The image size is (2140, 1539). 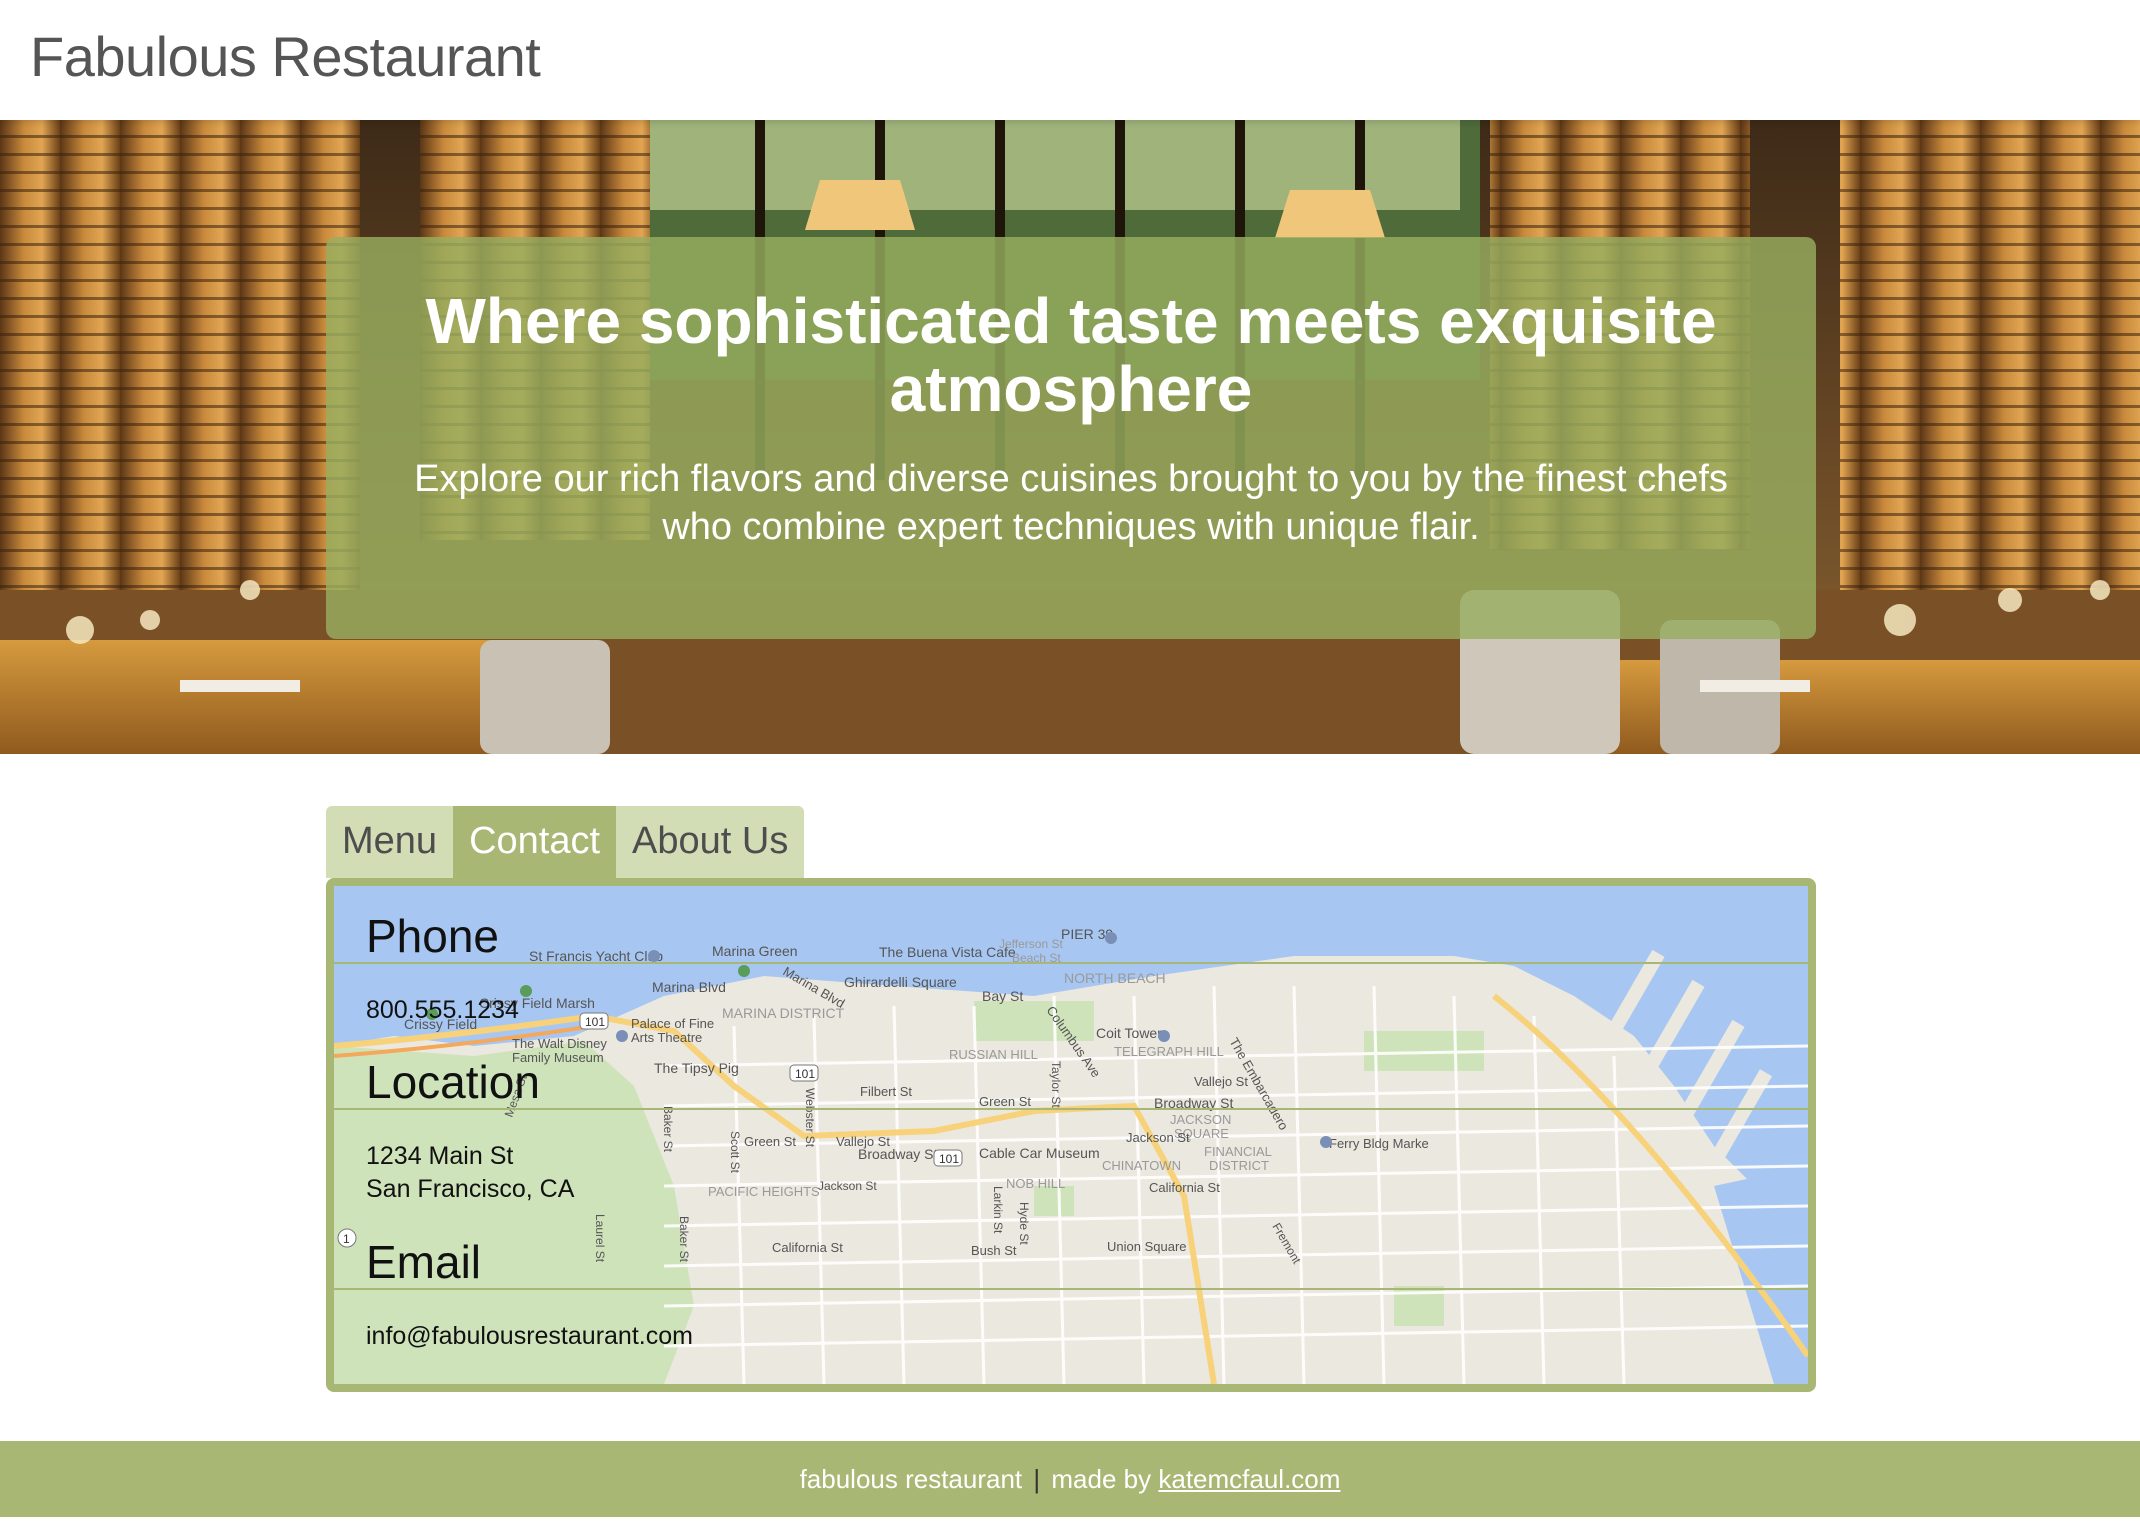 What do you see at coordinates (666, 1037) in the screenshot?
I see `map-label: Arts Theatre` at bounding box center [666, 1037].